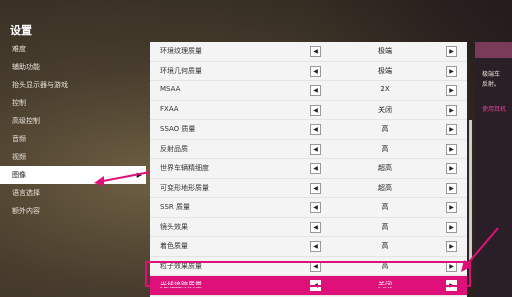  Describe the element at coordinates (99, 181) in the screenshot. I see `annotation-arrowhead` at that location.